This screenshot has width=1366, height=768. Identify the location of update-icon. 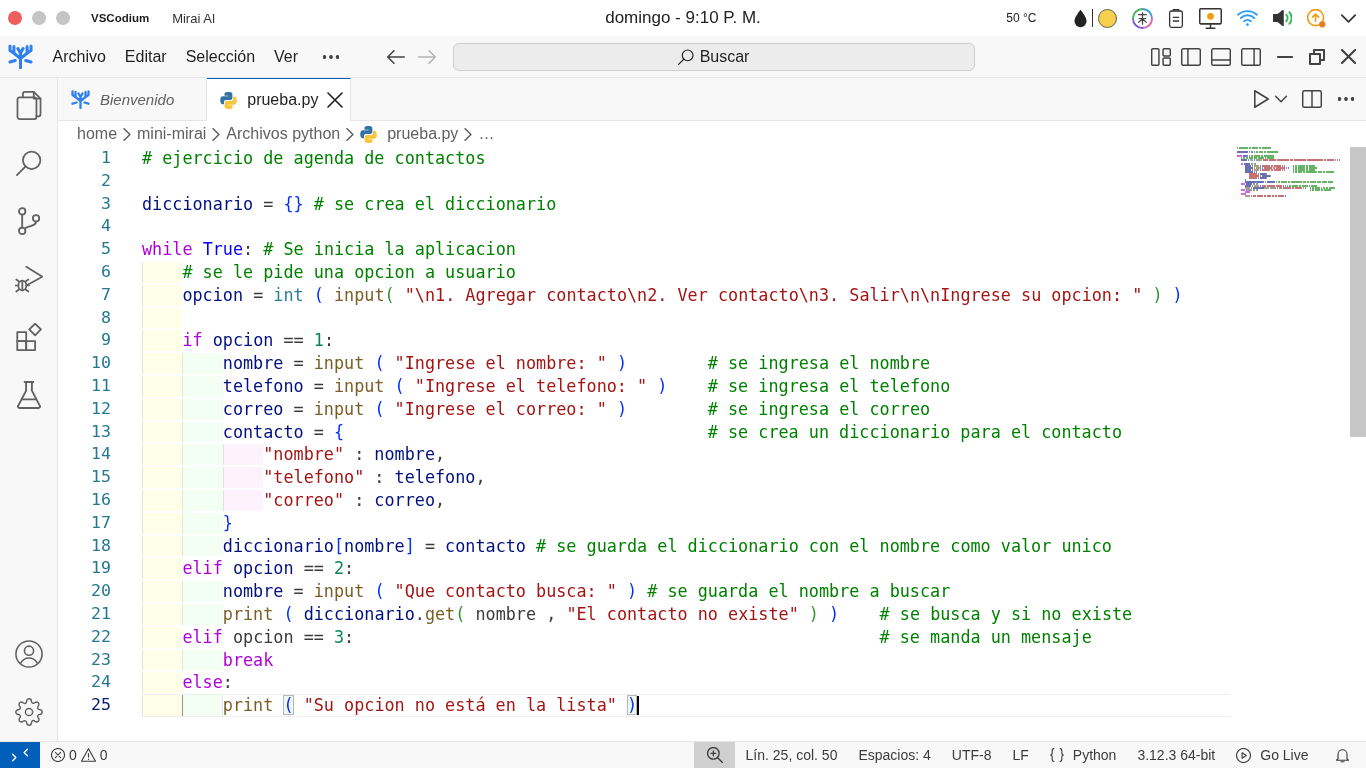
(1316, 18).